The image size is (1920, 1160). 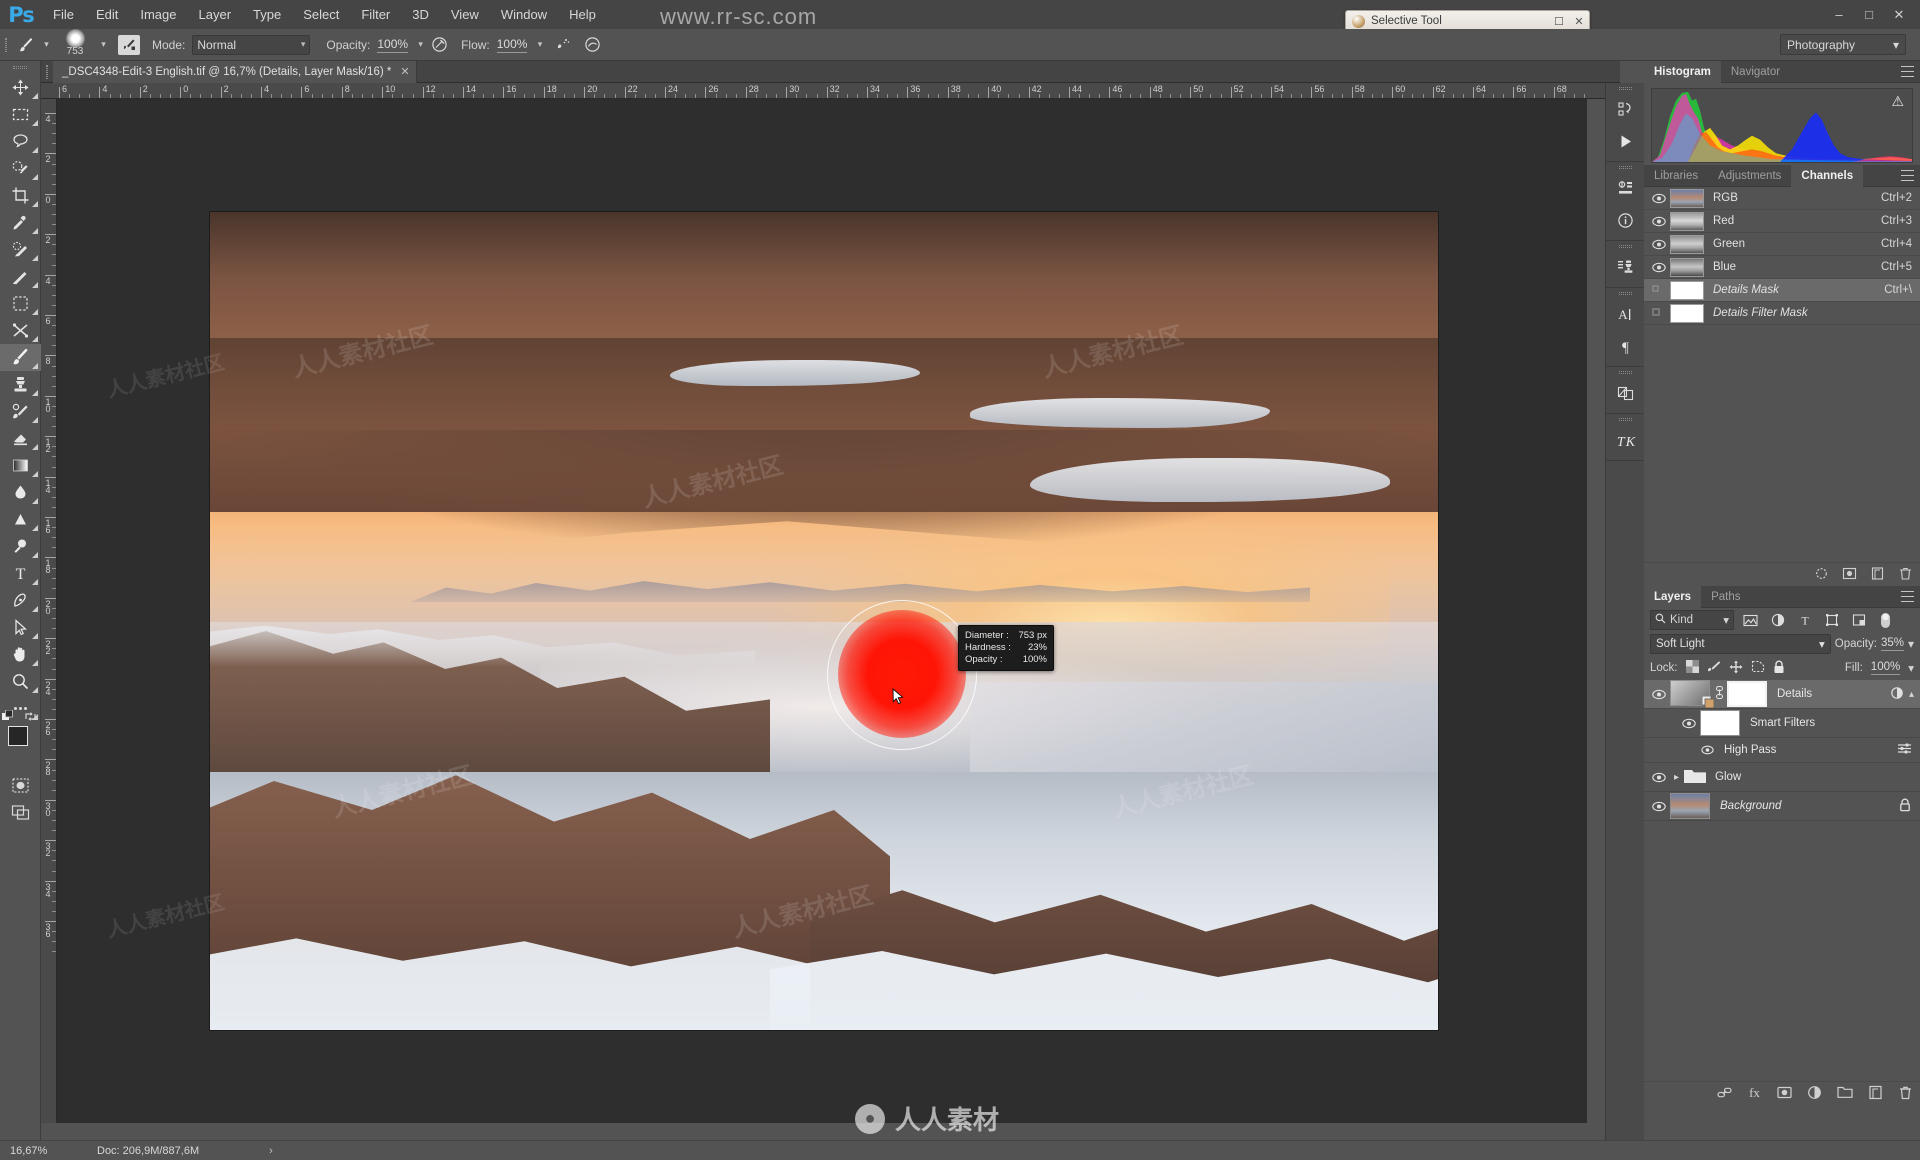 I want to click on adjustment-layers-filter-icon, so click(x=1777, y=620).